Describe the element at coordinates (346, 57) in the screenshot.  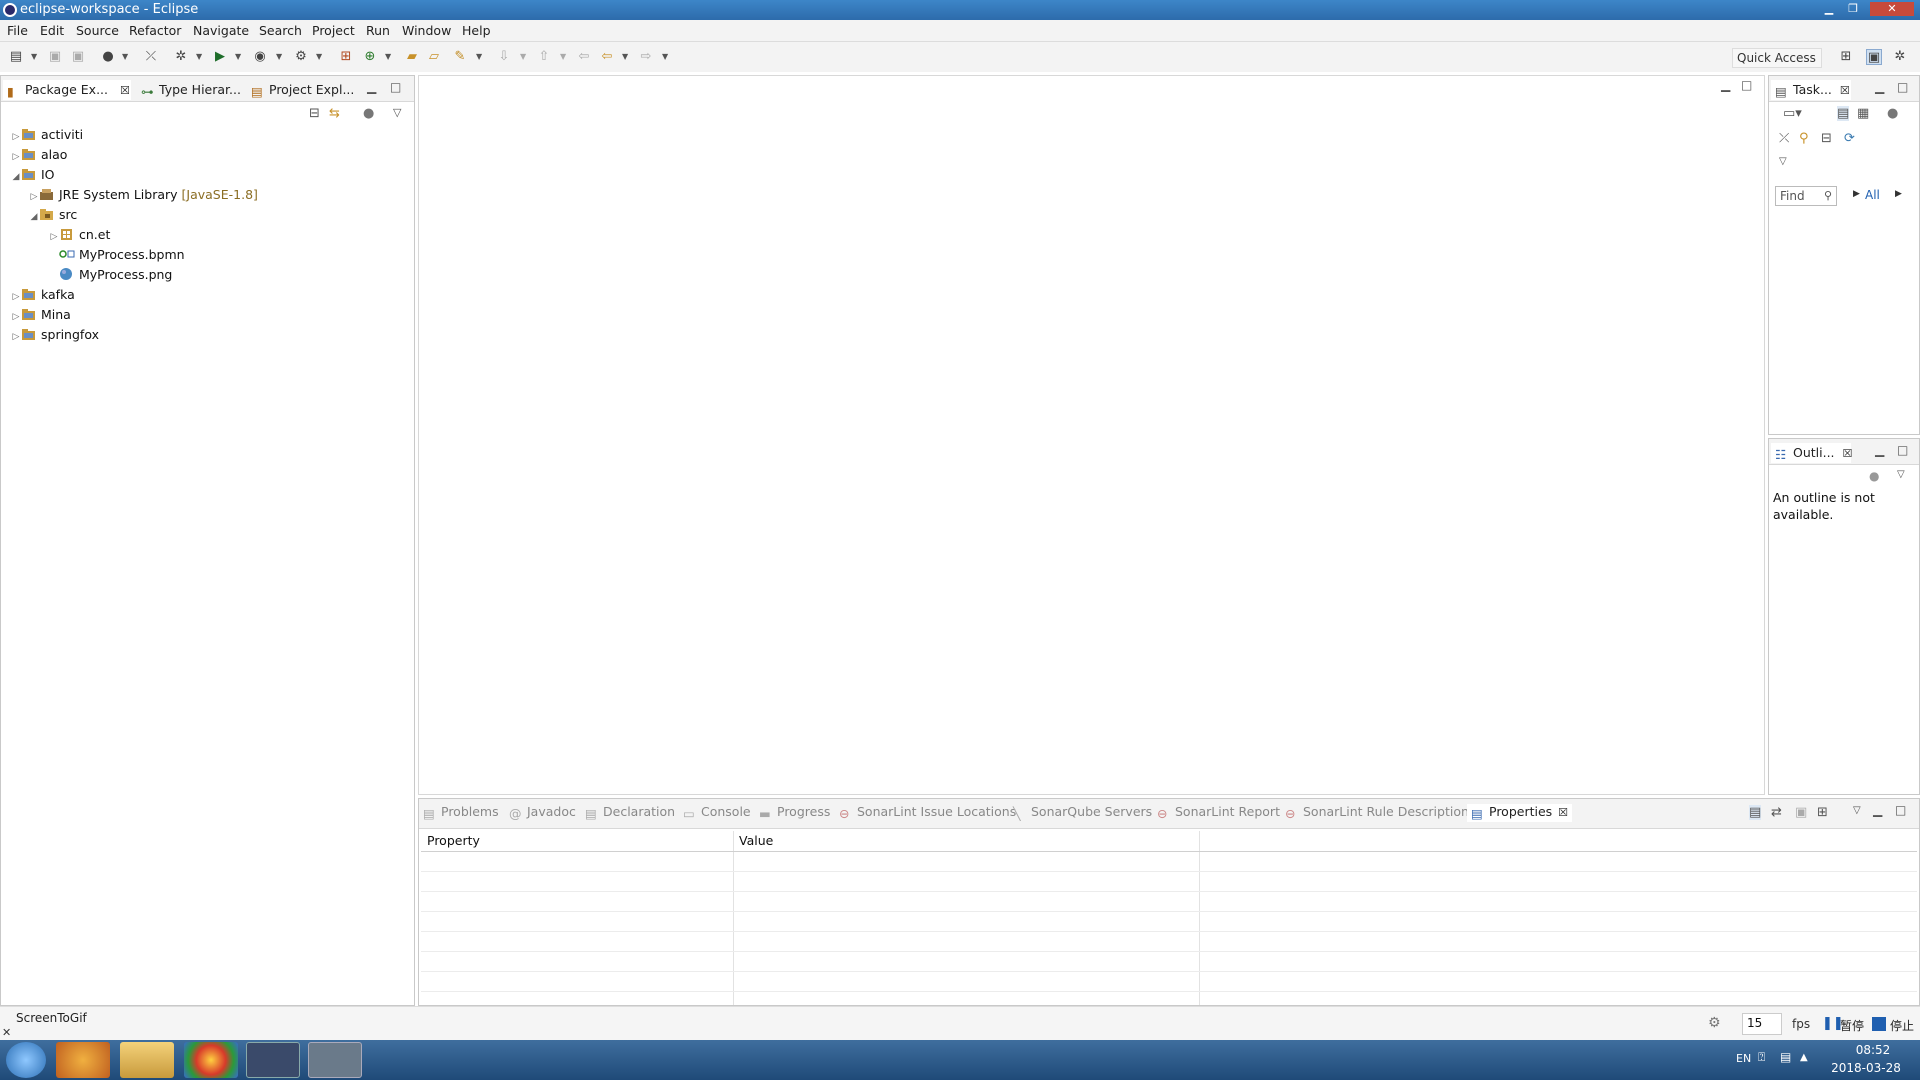
I see `new-java-package-icon: ⊞` at that location.